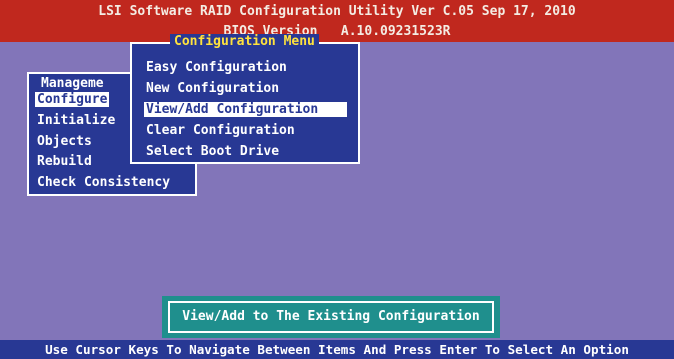  I want to click on menu-item-clear-configuration: Clear Configuration, so click(220, 130).